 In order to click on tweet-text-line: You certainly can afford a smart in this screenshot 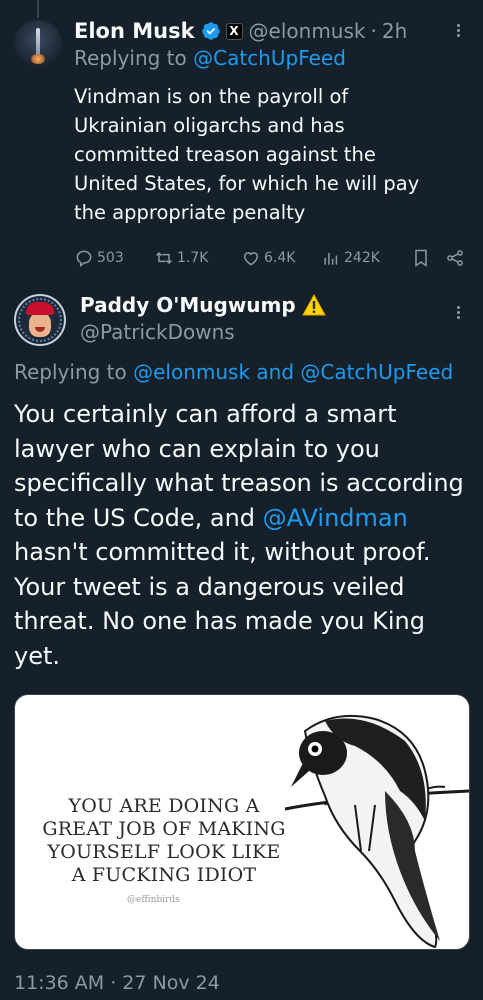, I will do `click(205, 414)`.